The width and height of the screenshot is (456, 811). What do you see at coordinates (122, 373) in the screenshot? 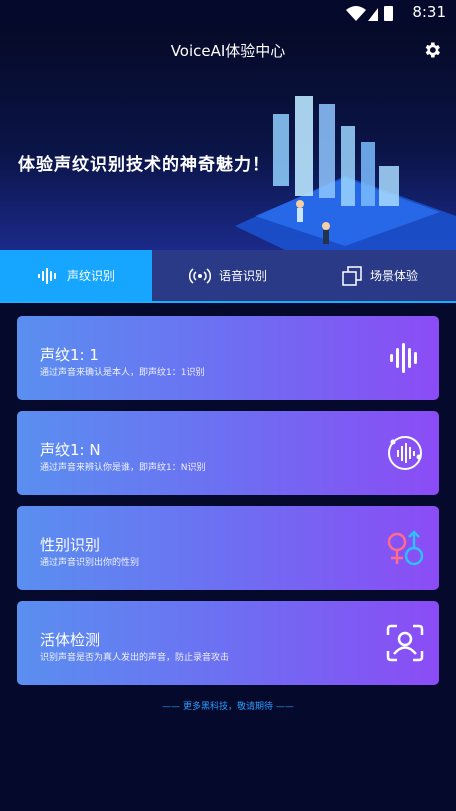
I see `card-description: 通过声音来确认是本人，即声纹1：1识别` at bounding box center [122, 373].